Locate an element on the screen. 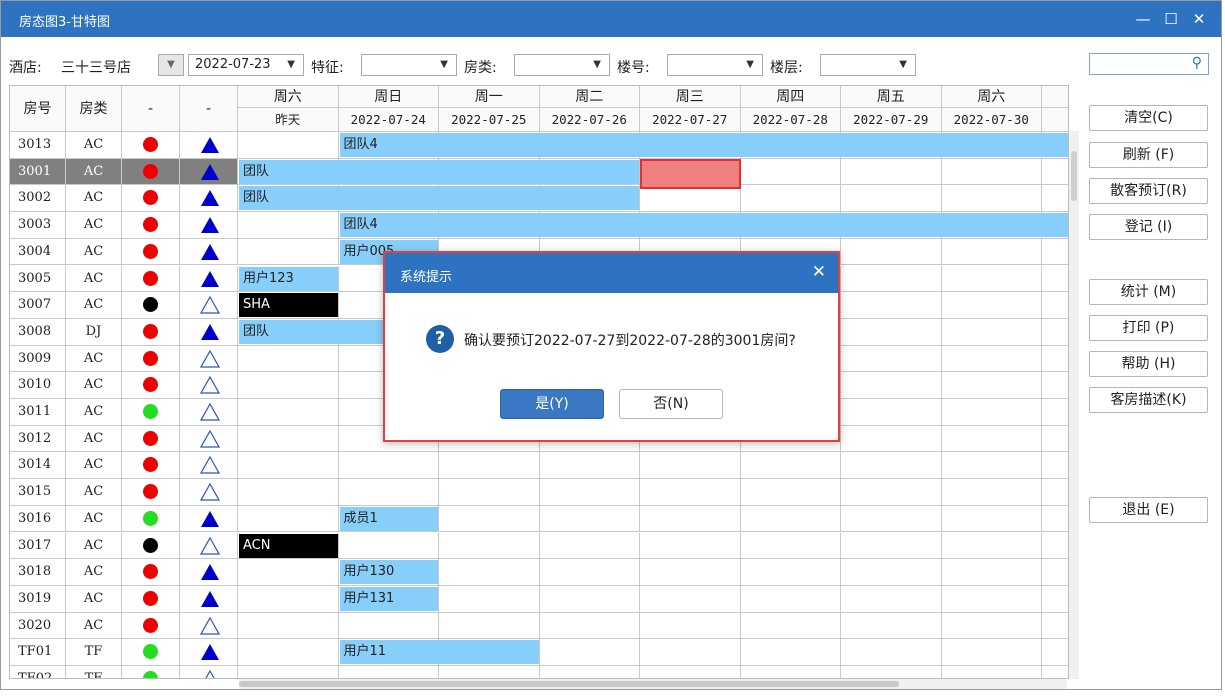 The width and height of the screenshot is (1225, 696). room-number-cell: 3016 is located at coordinates (38, 519).